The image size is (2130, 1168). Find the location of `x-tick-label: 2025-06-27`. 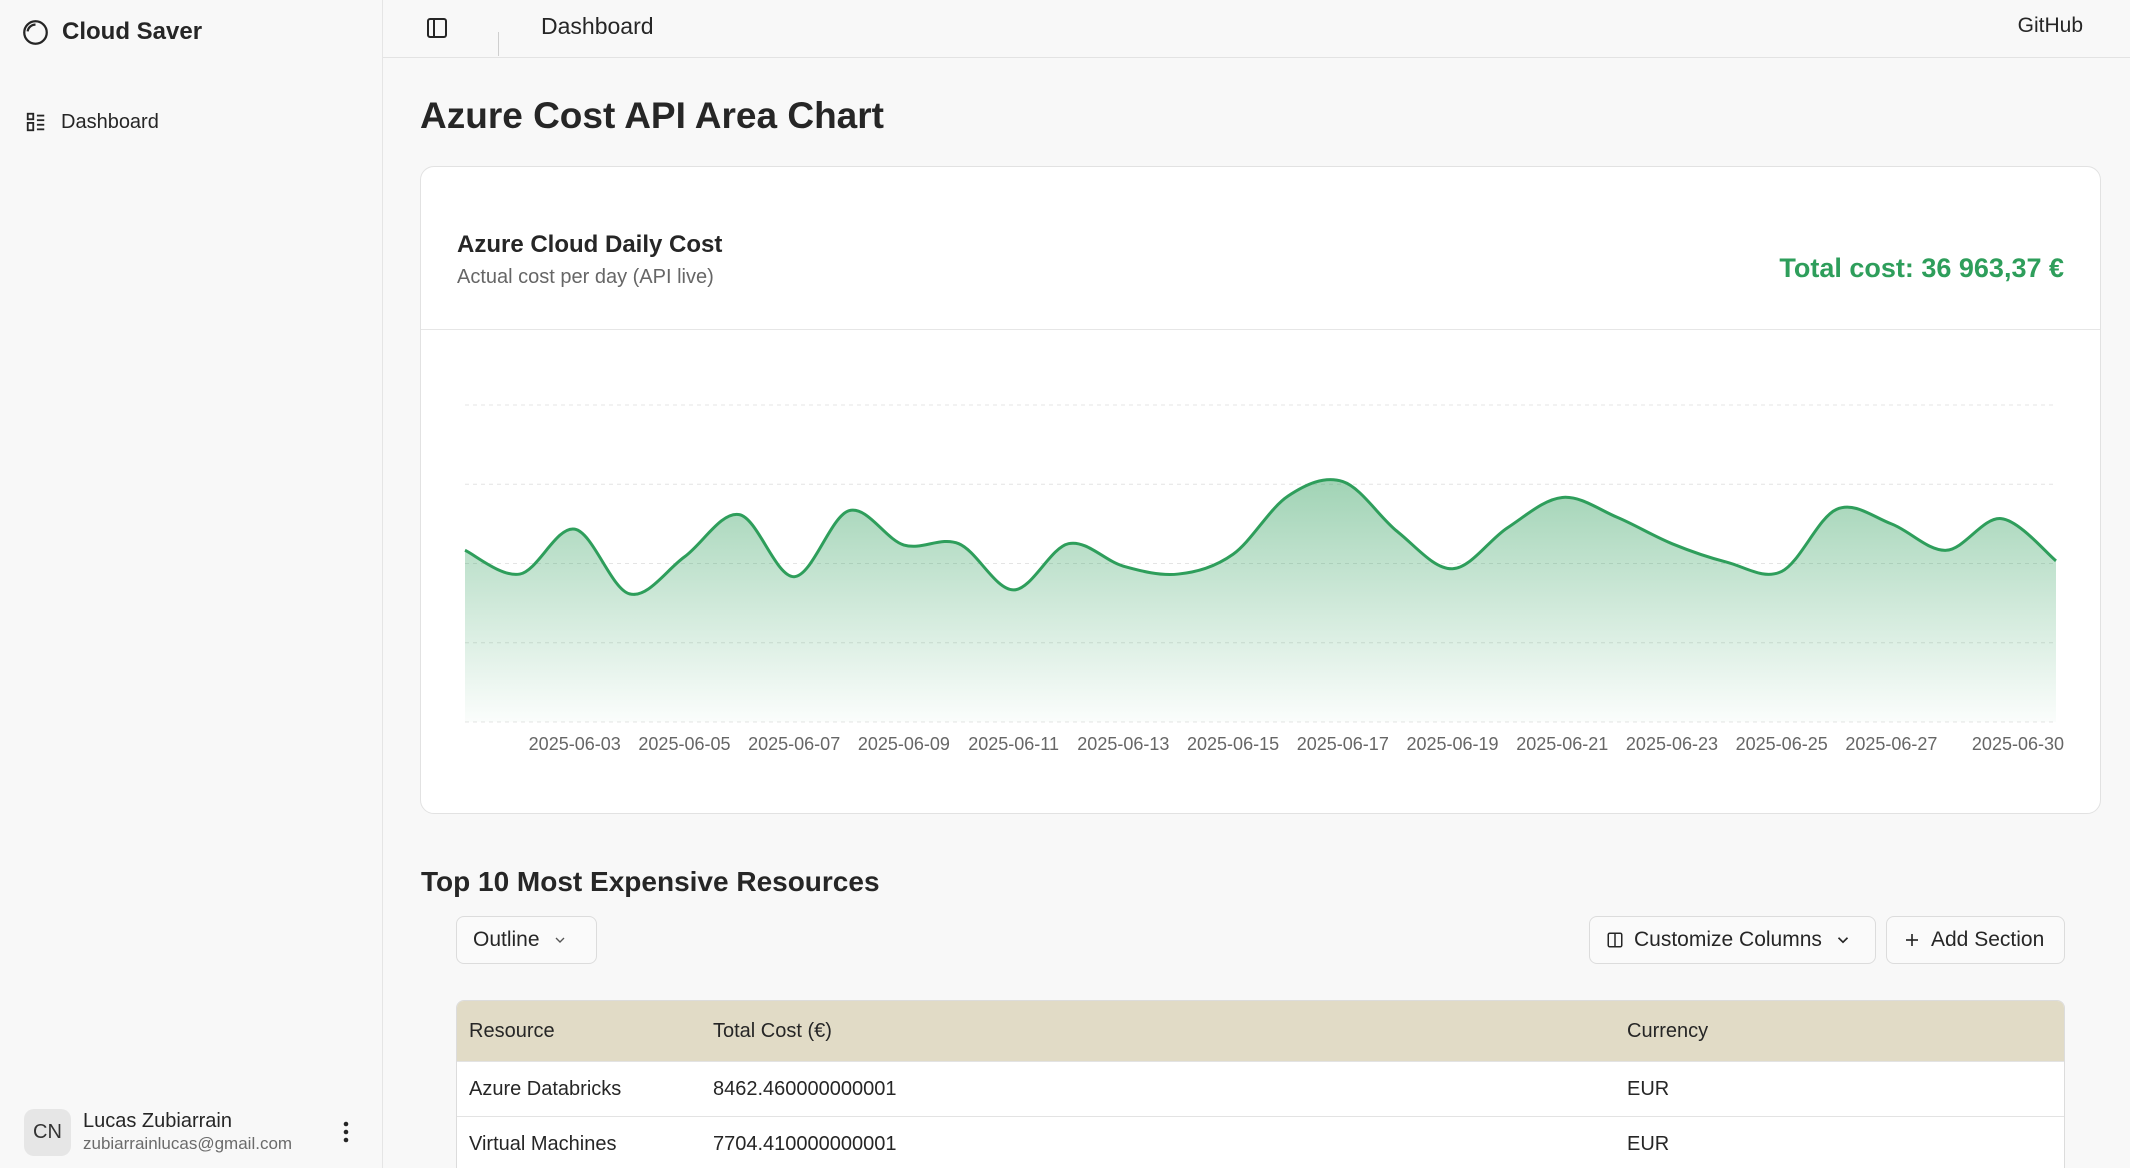

x-tick-label: 2025-06-27 is located at coordinates (1891, 744).